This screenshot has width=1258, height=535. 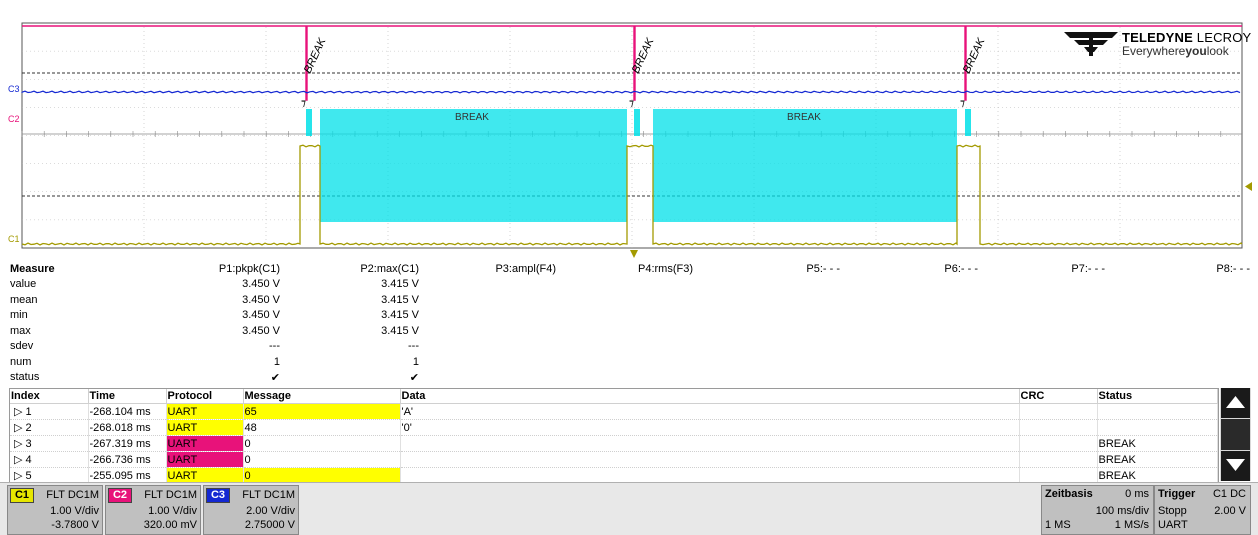 I want to click on decoder-cell-time: -267.319 ms, so click(x=127, y=443).